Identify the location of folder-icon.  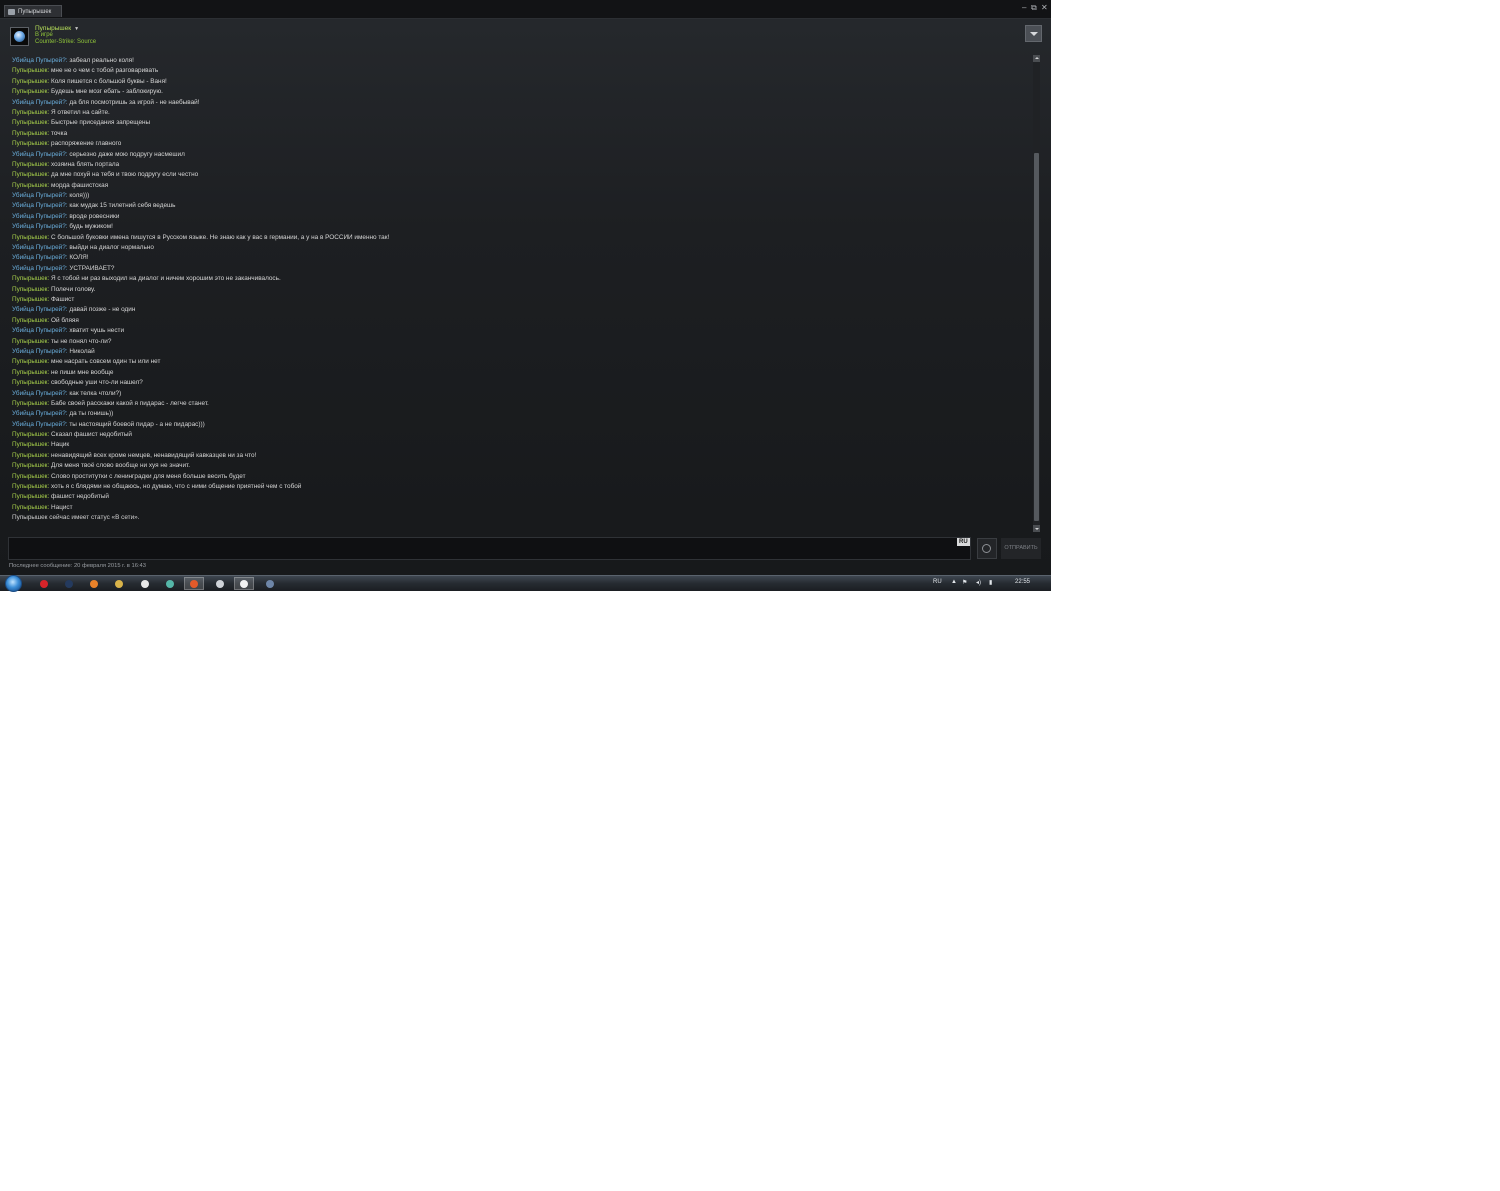
(119, 583).